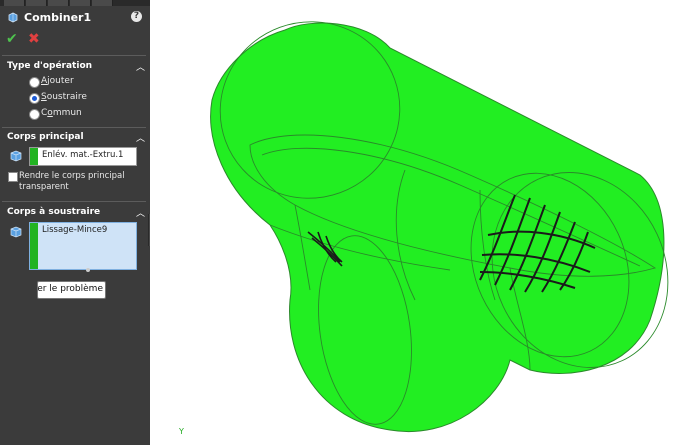 This screenshot has width=690, height=445. Describe the element at coordinates (80, 3) in the screenshot. I see `dimxpert-tab` at that location.